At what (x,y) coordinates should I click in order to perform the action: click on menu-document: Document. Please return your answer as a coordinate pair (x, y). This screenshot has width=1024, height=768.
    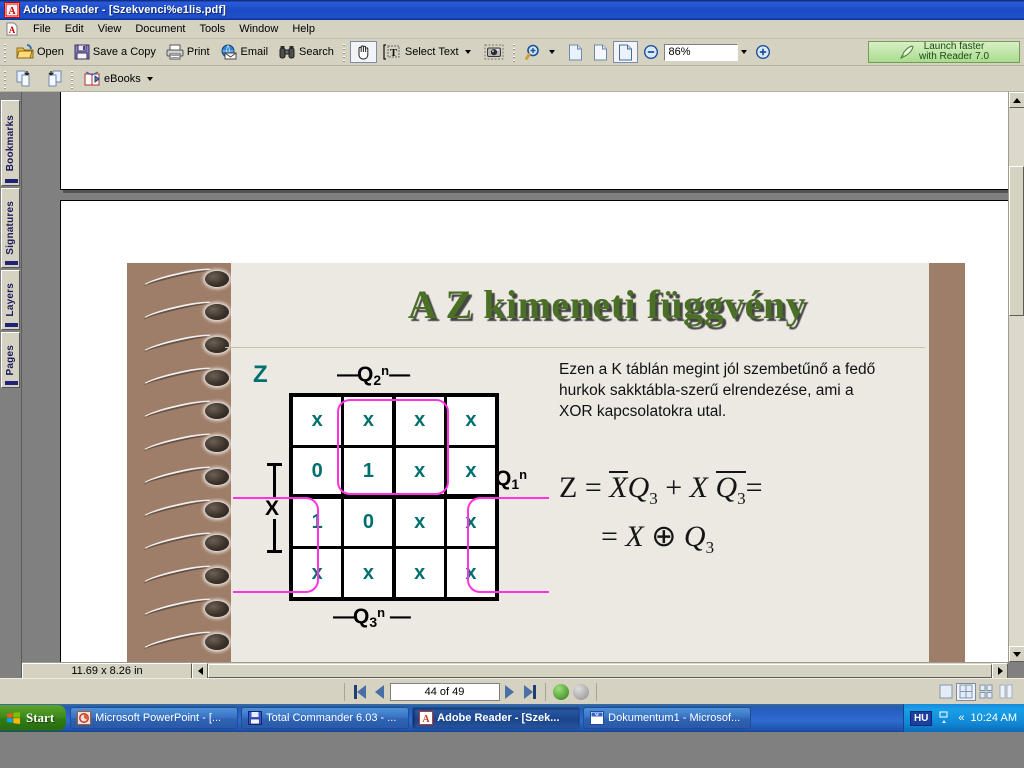
    Looking at the image, I should click on (160, 29).